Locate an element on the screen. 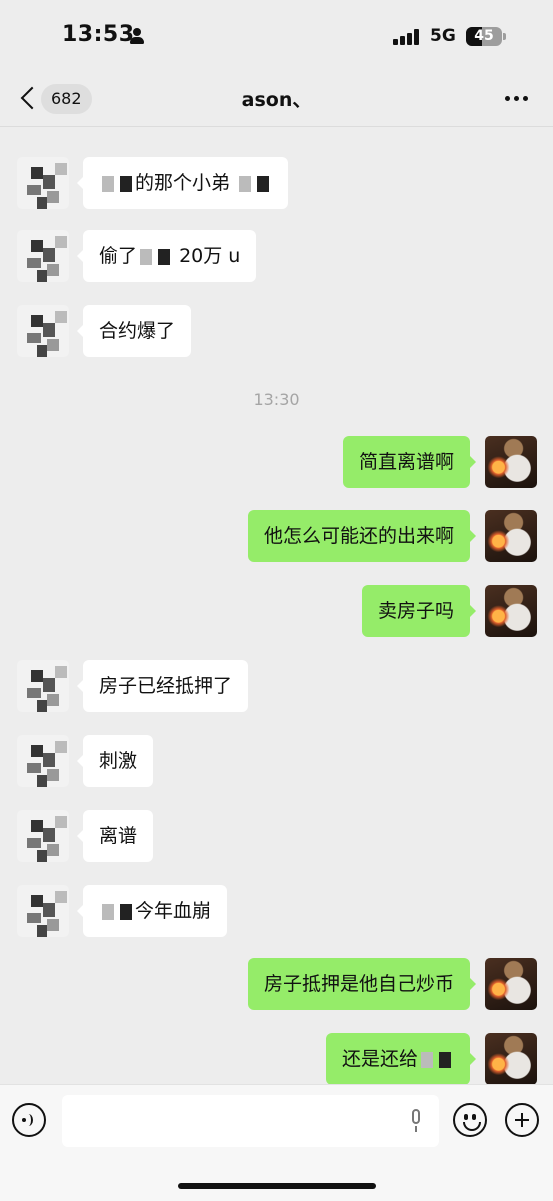 This screenshot has height=1201, width=553. message-text: 20万 u is located at coordinates (210, 256).